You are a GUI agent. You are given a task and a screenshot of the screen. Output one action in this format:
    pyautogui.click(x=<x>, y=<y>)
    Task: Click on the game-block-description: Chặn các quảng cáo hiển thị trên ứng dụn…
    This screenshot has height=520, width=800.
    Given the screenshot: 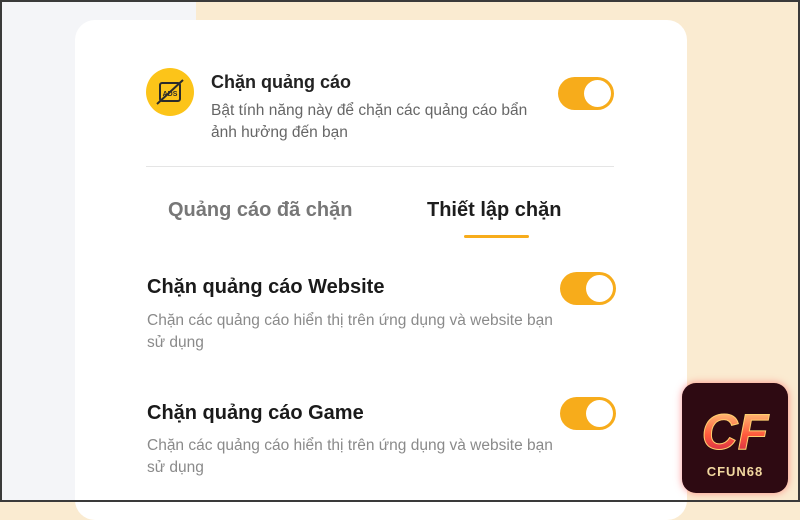 What is the action you would take?
    pyautogui.click(x=350, y=456)
    